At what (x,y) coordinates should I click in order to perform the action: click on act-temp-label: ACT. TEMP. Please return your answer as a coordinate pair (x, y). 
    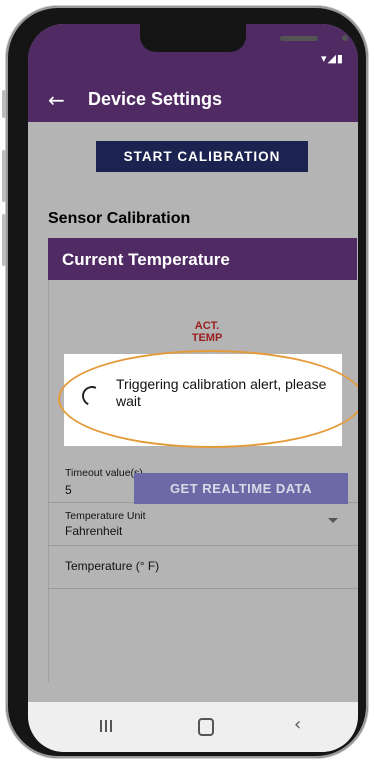
    Looking at the image, I should click on (207, 332).